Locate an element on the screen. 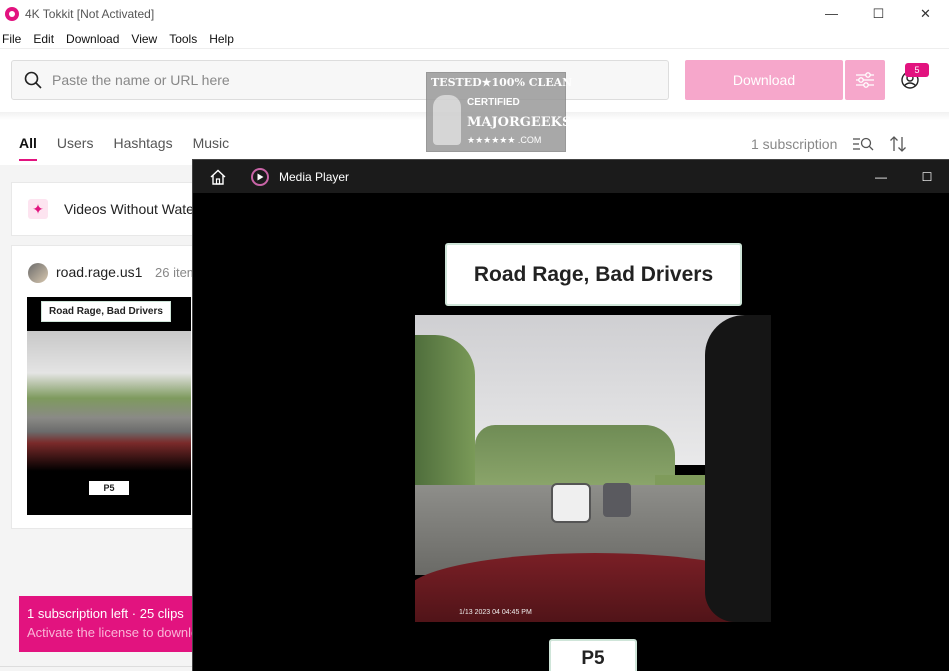  menu-download: Download is located at coordinates (94, 39).